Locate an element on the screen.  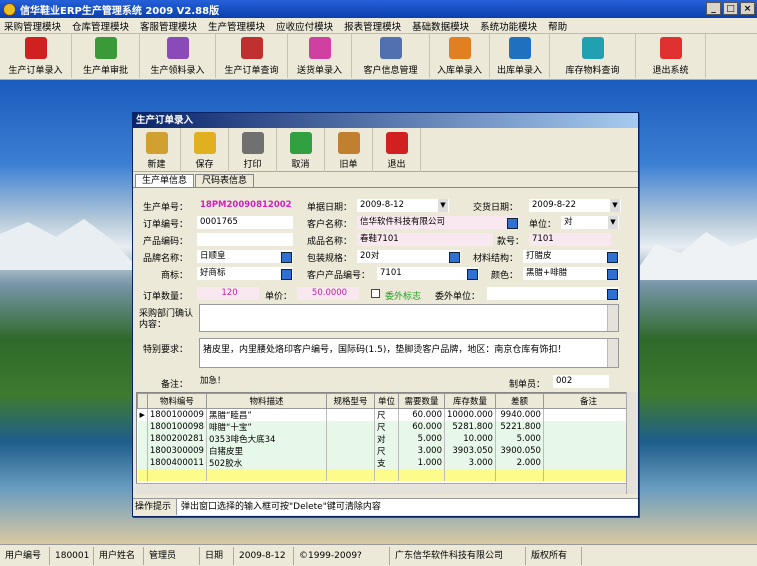
menu-item-7: 系统功能模块 is located at coordinates (508, 26).